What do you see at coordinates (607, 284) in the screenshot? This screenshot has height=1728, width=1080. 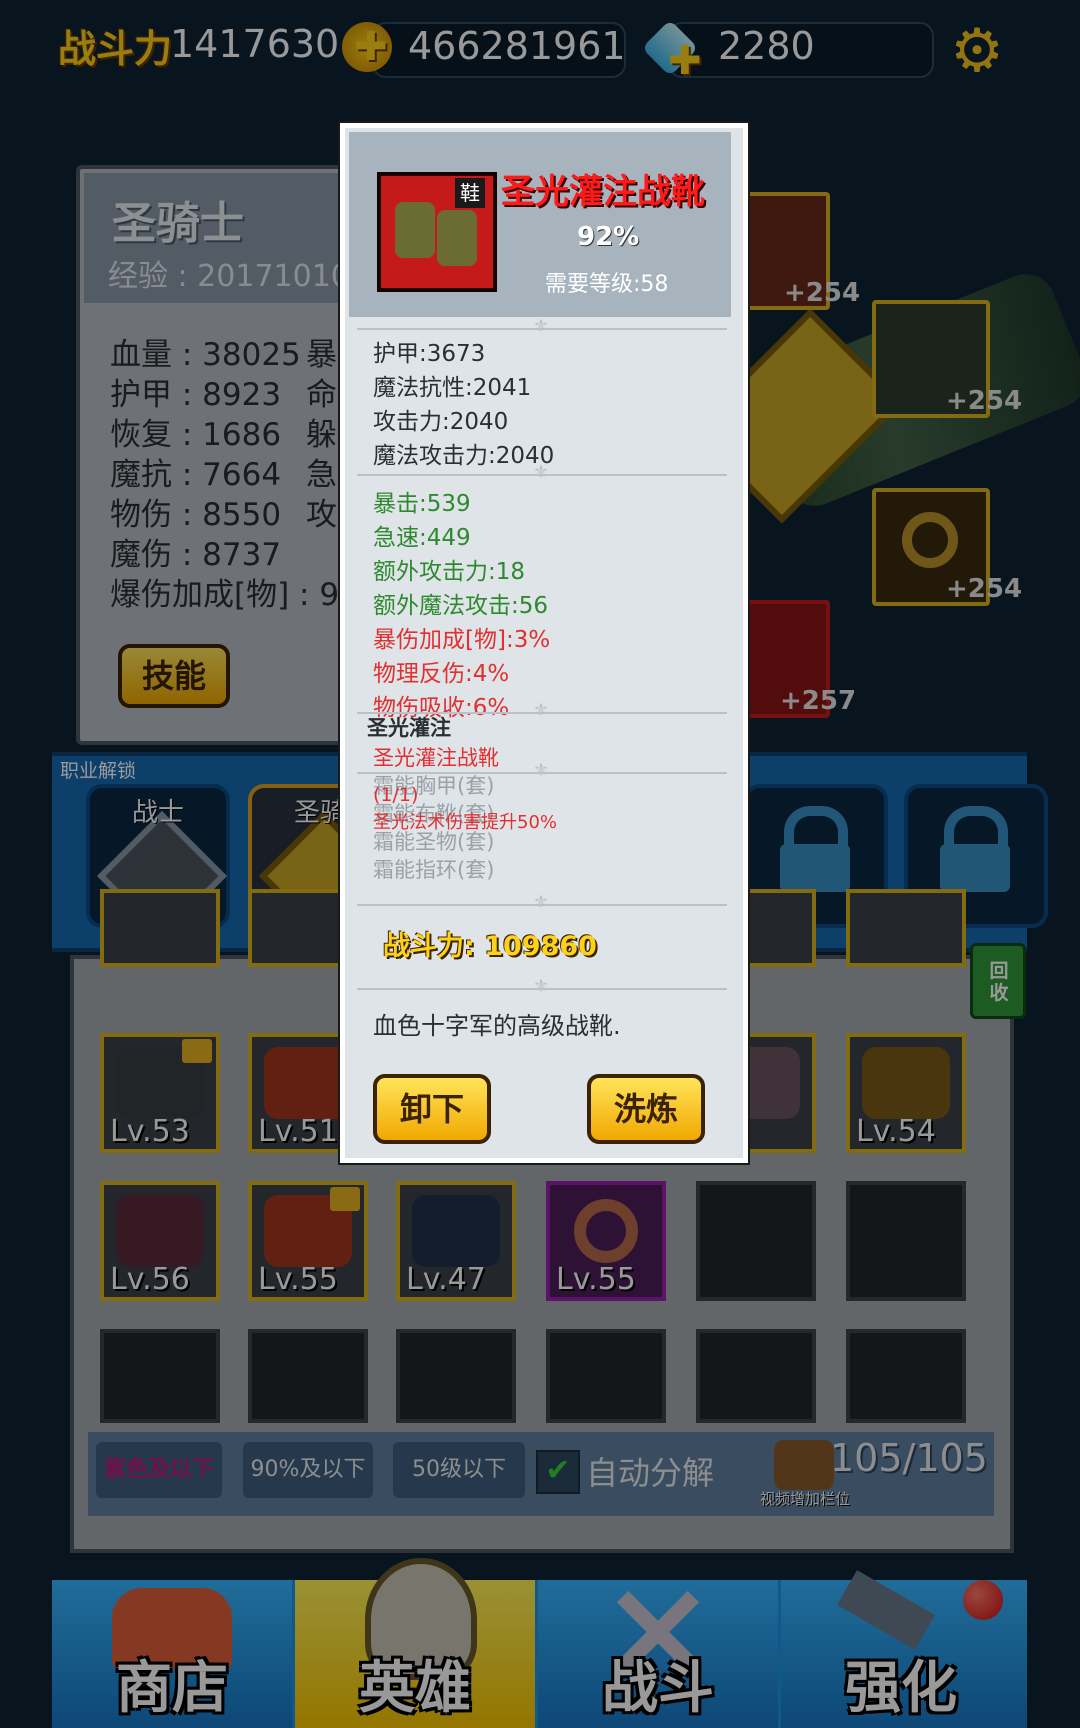 I see `item-required-level: 需要等级:58` at bounding box center [607, 284].